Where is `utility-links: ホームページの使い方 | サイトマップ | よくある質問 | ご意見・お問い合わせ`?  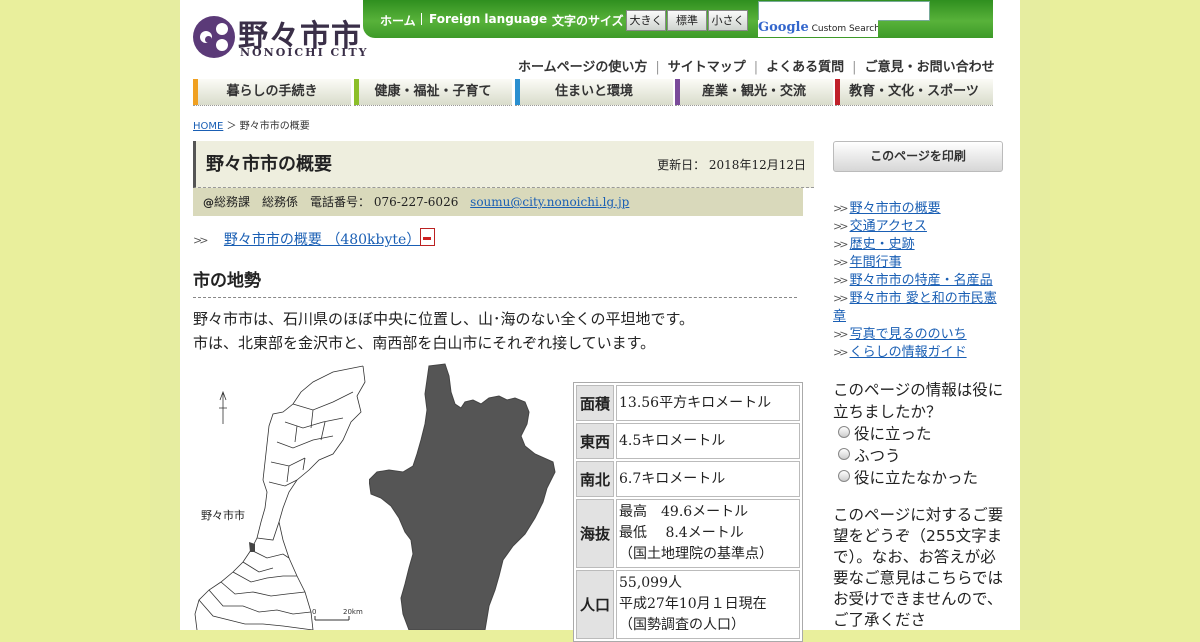
utility-links: ホームページの使い方 | サイトマップ | よくある質問 | ご意見・お問い合わせ is located at coordinates (756, 65).